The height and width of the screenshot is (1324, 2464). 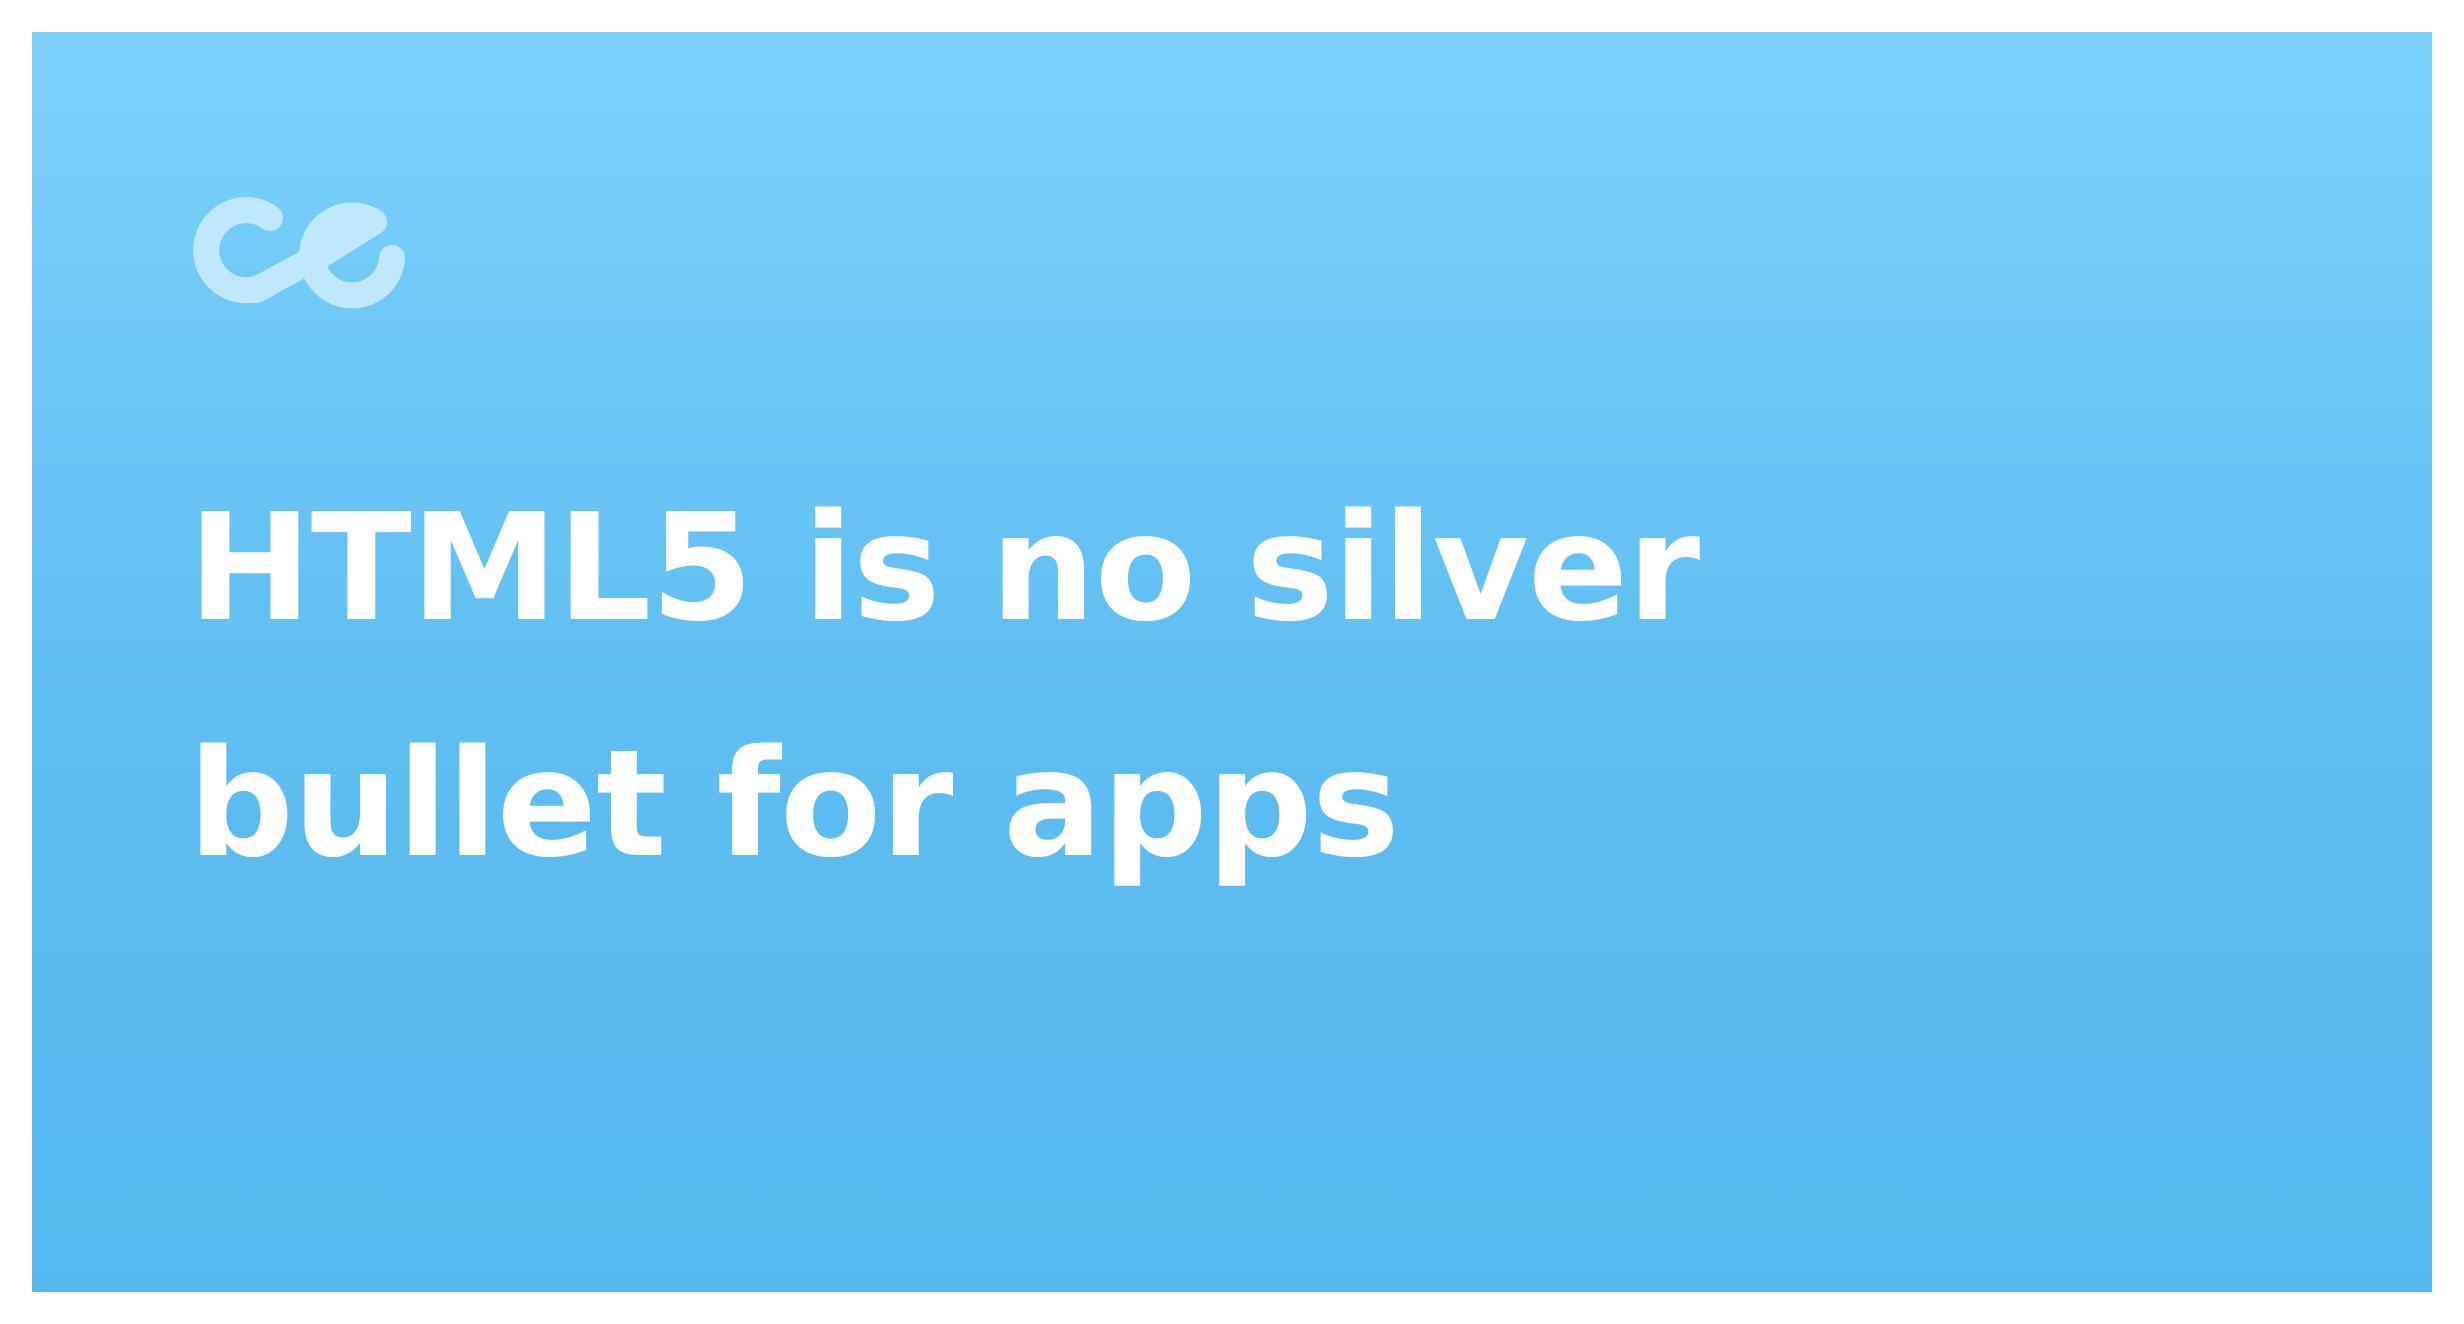 What do you see at coordinates (299, 253) in the screenshot?
I see `ce-monogram-icon` at bounding box center [299, 253].